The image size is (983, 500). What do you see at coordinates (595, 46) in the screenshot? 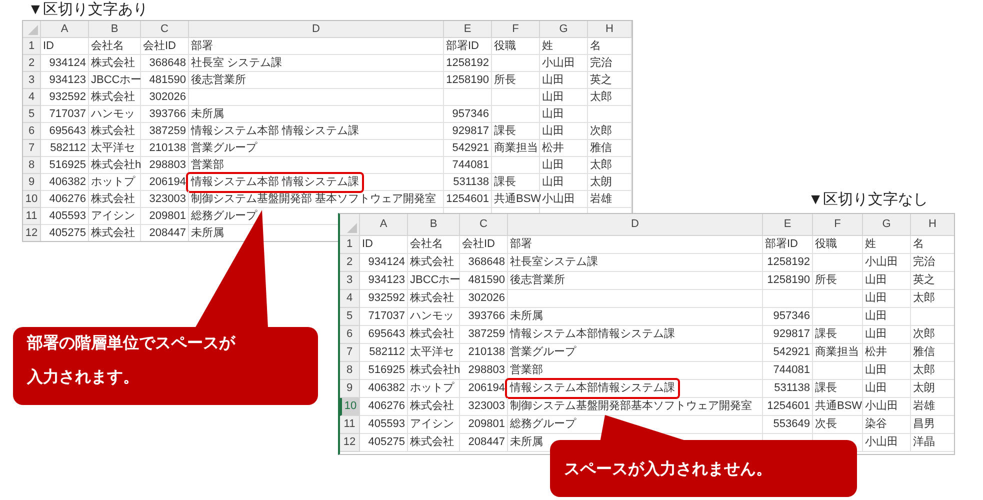
I see `cell-text: 名` at bounding box center [595, 46].